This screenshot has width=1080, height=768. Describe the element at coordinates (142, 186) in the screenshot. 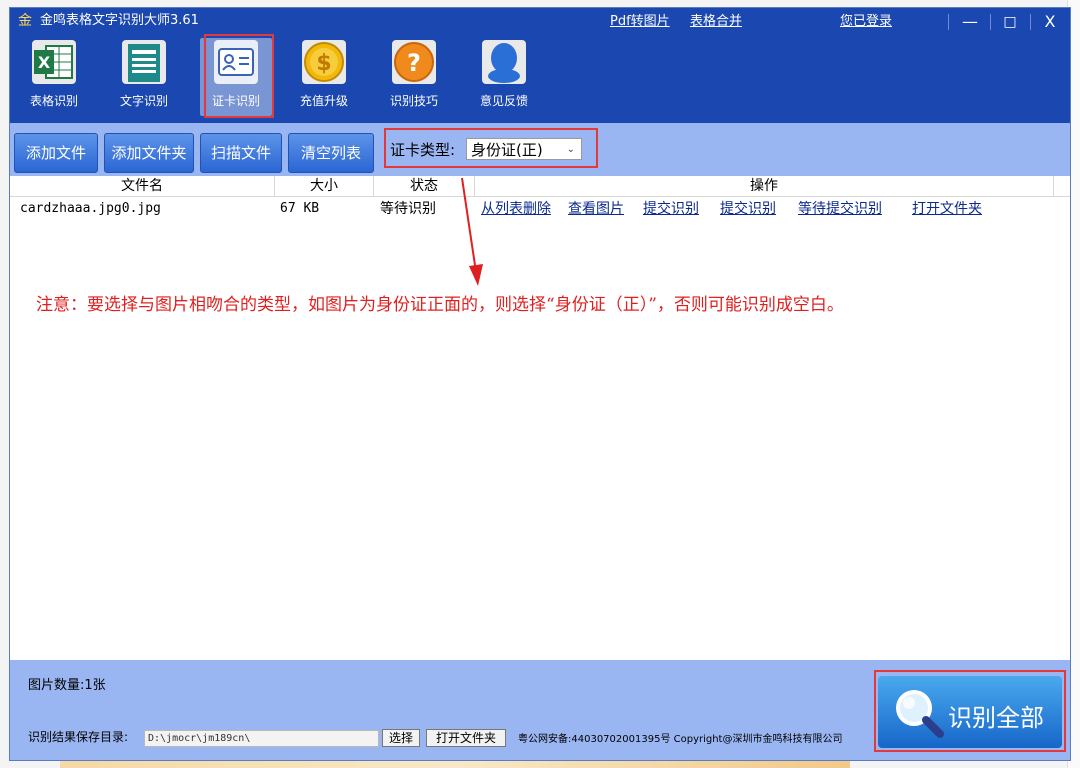

I see `column-header-filename: 文件名` at that location.